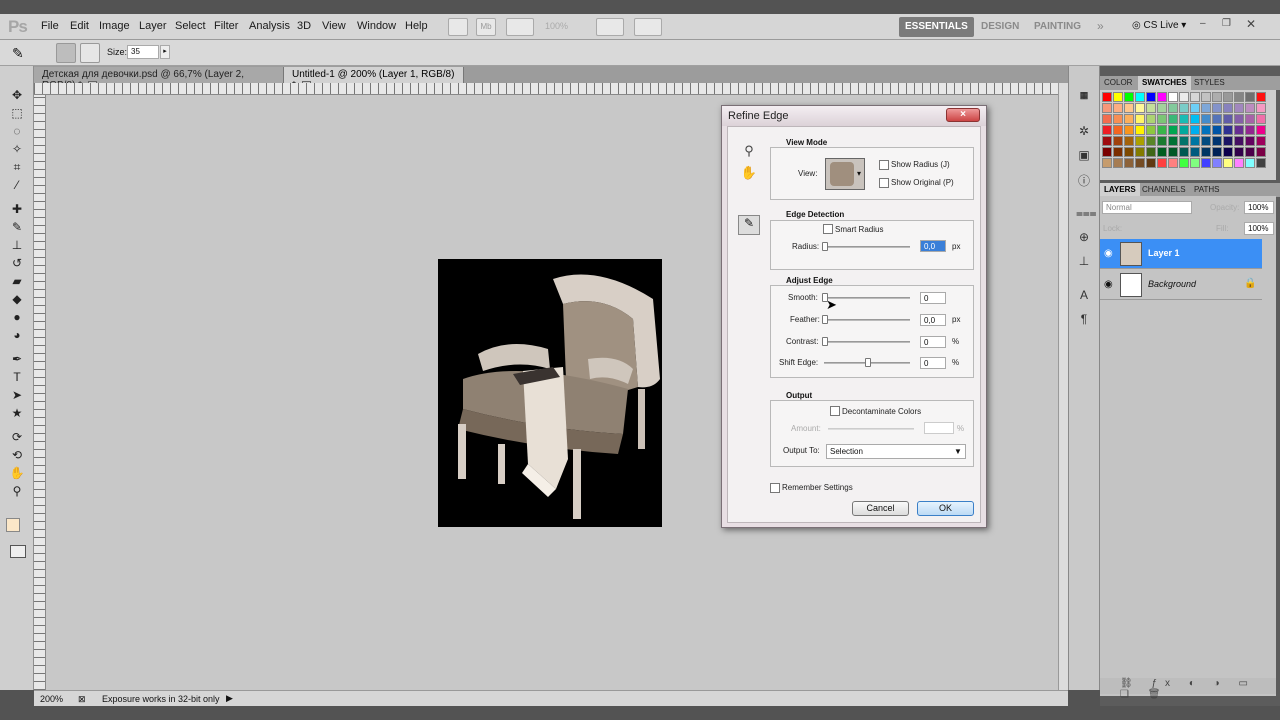  What do you see at coordinates (933, 320) in the screenshot?
I see `feather-input: 0,0` at bounding box center [933, 320].